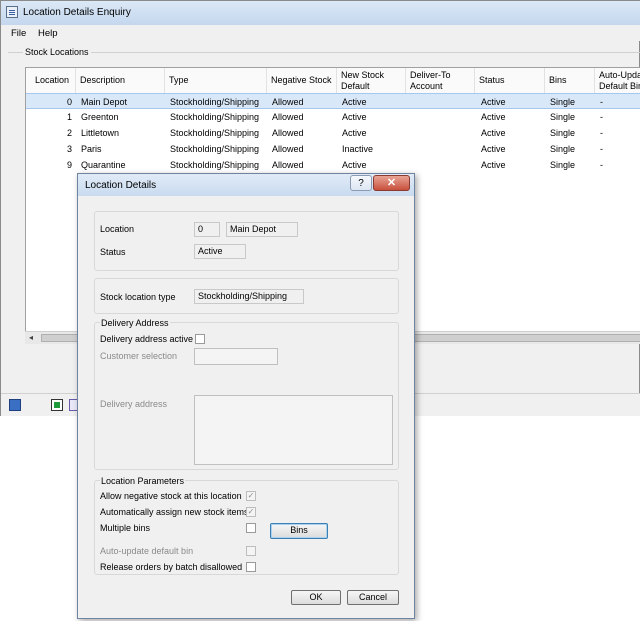 This screenshot has width=640, height=621. Describe the element at coordinates (121, 185) in the screenshot. I see `dialog-title: Location Details` at that location.